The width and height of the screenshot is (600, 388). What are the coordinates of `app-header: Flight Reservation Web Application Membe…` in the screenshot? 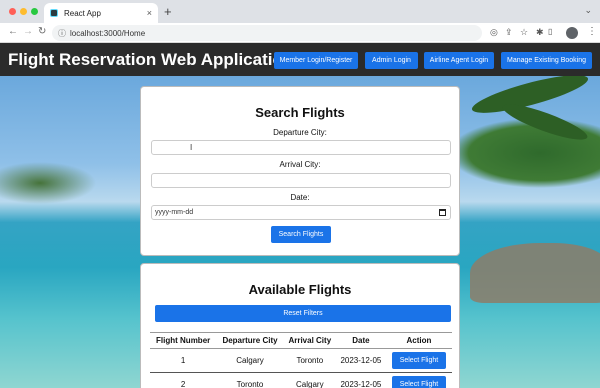 It's located at (300, 59).